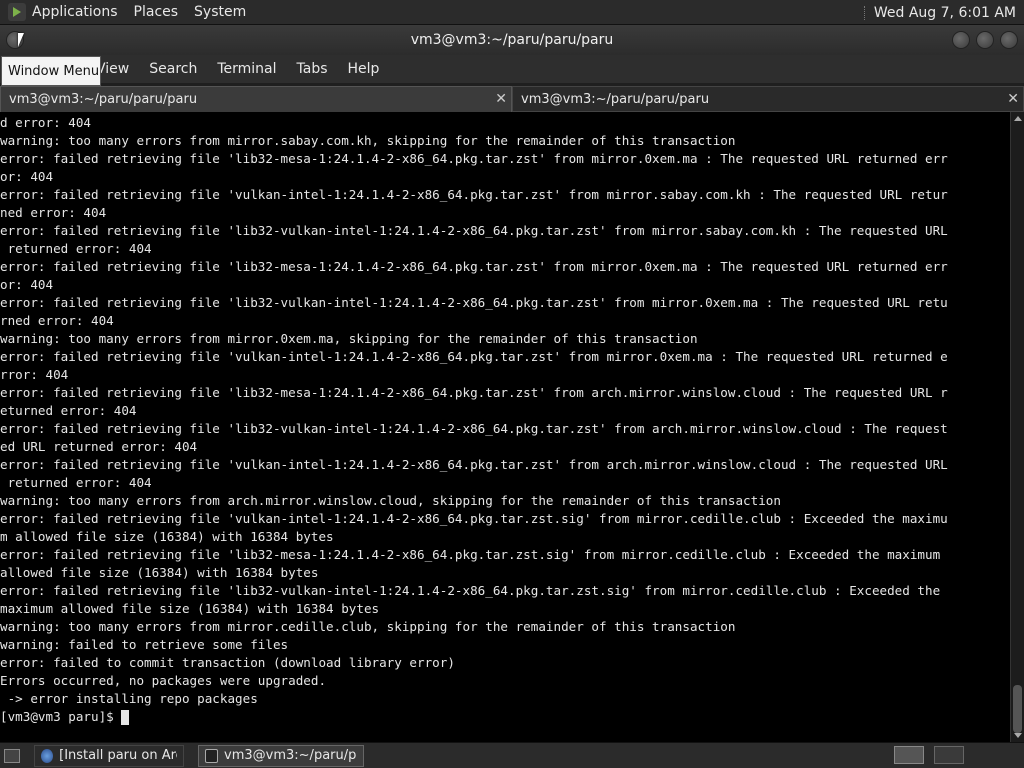 This screenshot has width=1024, height=768. Describe the element at coordinates (53, 212) in the screenshot. I see `terminal-line: ned error: 404` at that location.